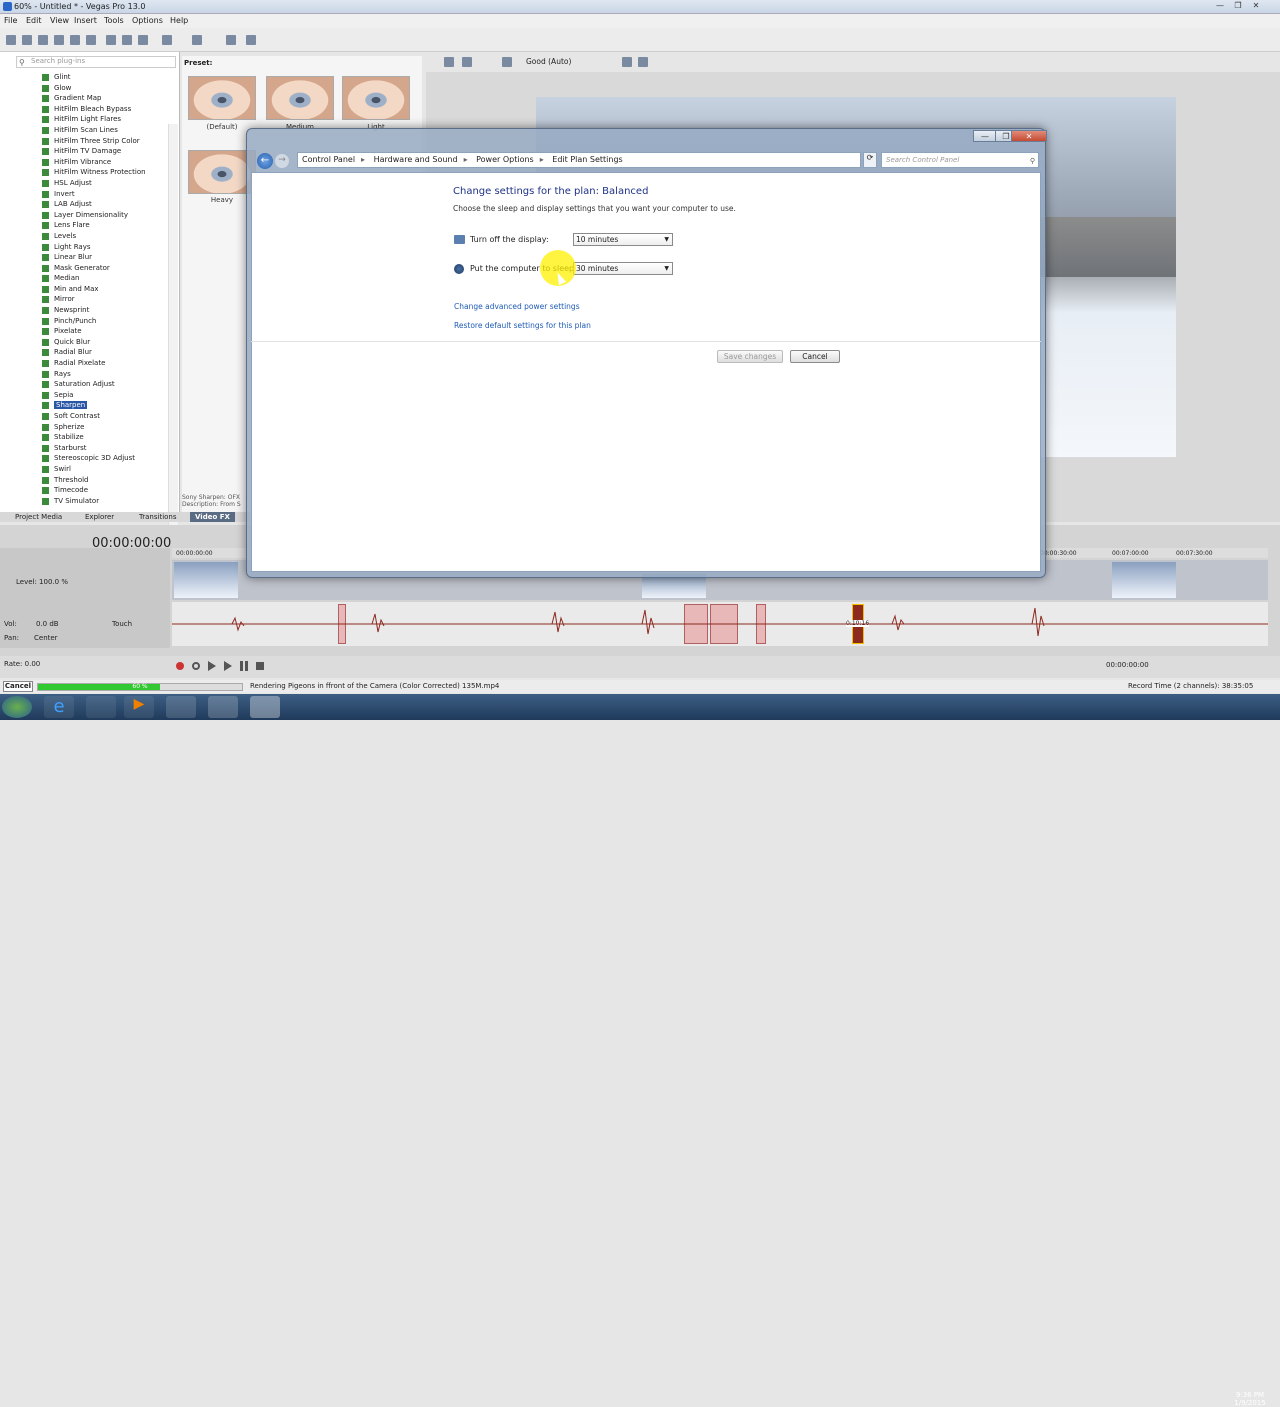  I want to click on back-arrow-icon: ←, so click(265, 161).